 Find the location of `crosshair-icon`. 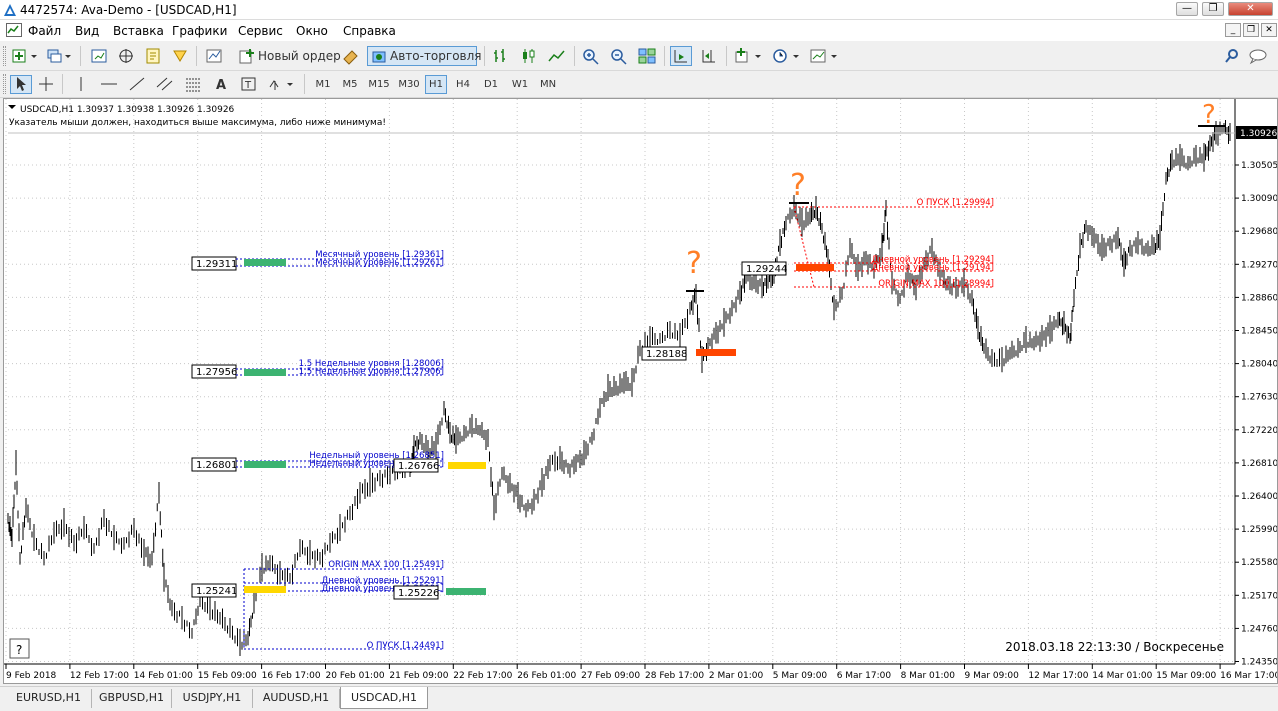

crosshair-icon is located at coordinates (46, 84).